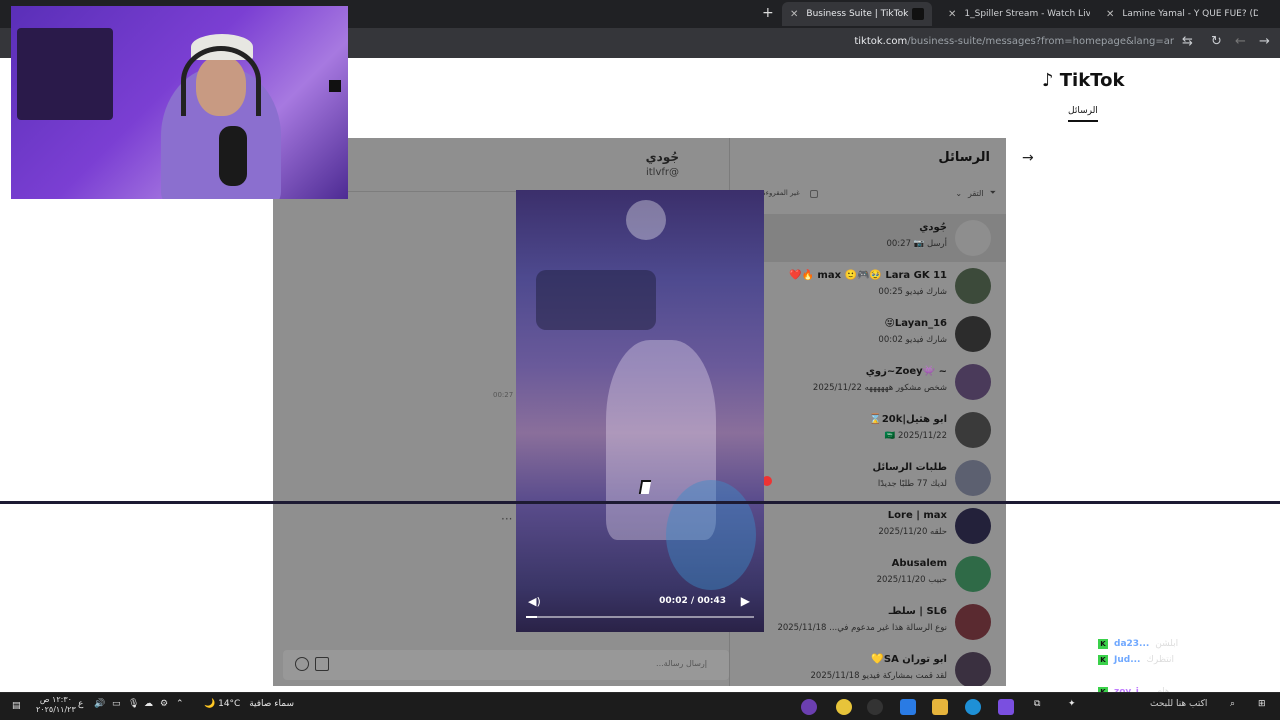 The width and height of the screenshot is (1280, 720). I want to click on message-requests-icon, so click(973, 478).